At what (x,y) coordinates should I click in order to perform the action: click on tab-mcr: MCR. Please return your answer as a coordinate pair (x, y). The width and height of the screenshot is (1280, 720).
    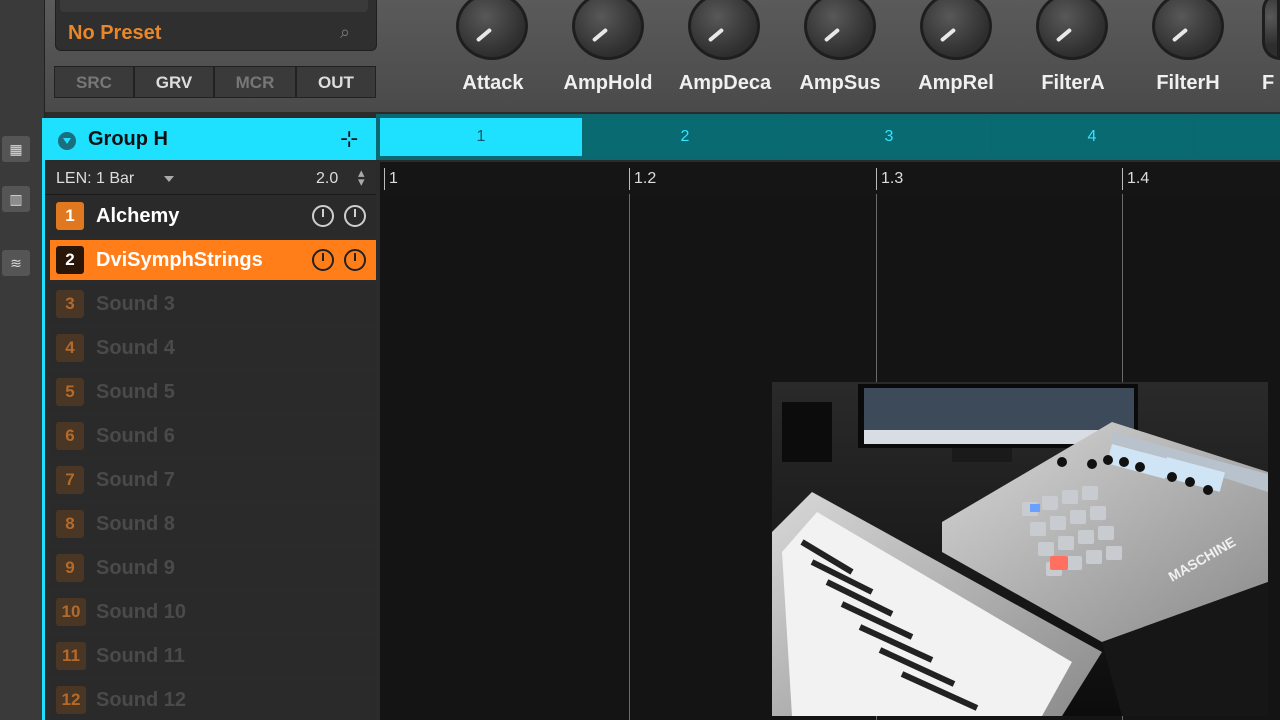
    Looking at the image, I should click on (255, 82).